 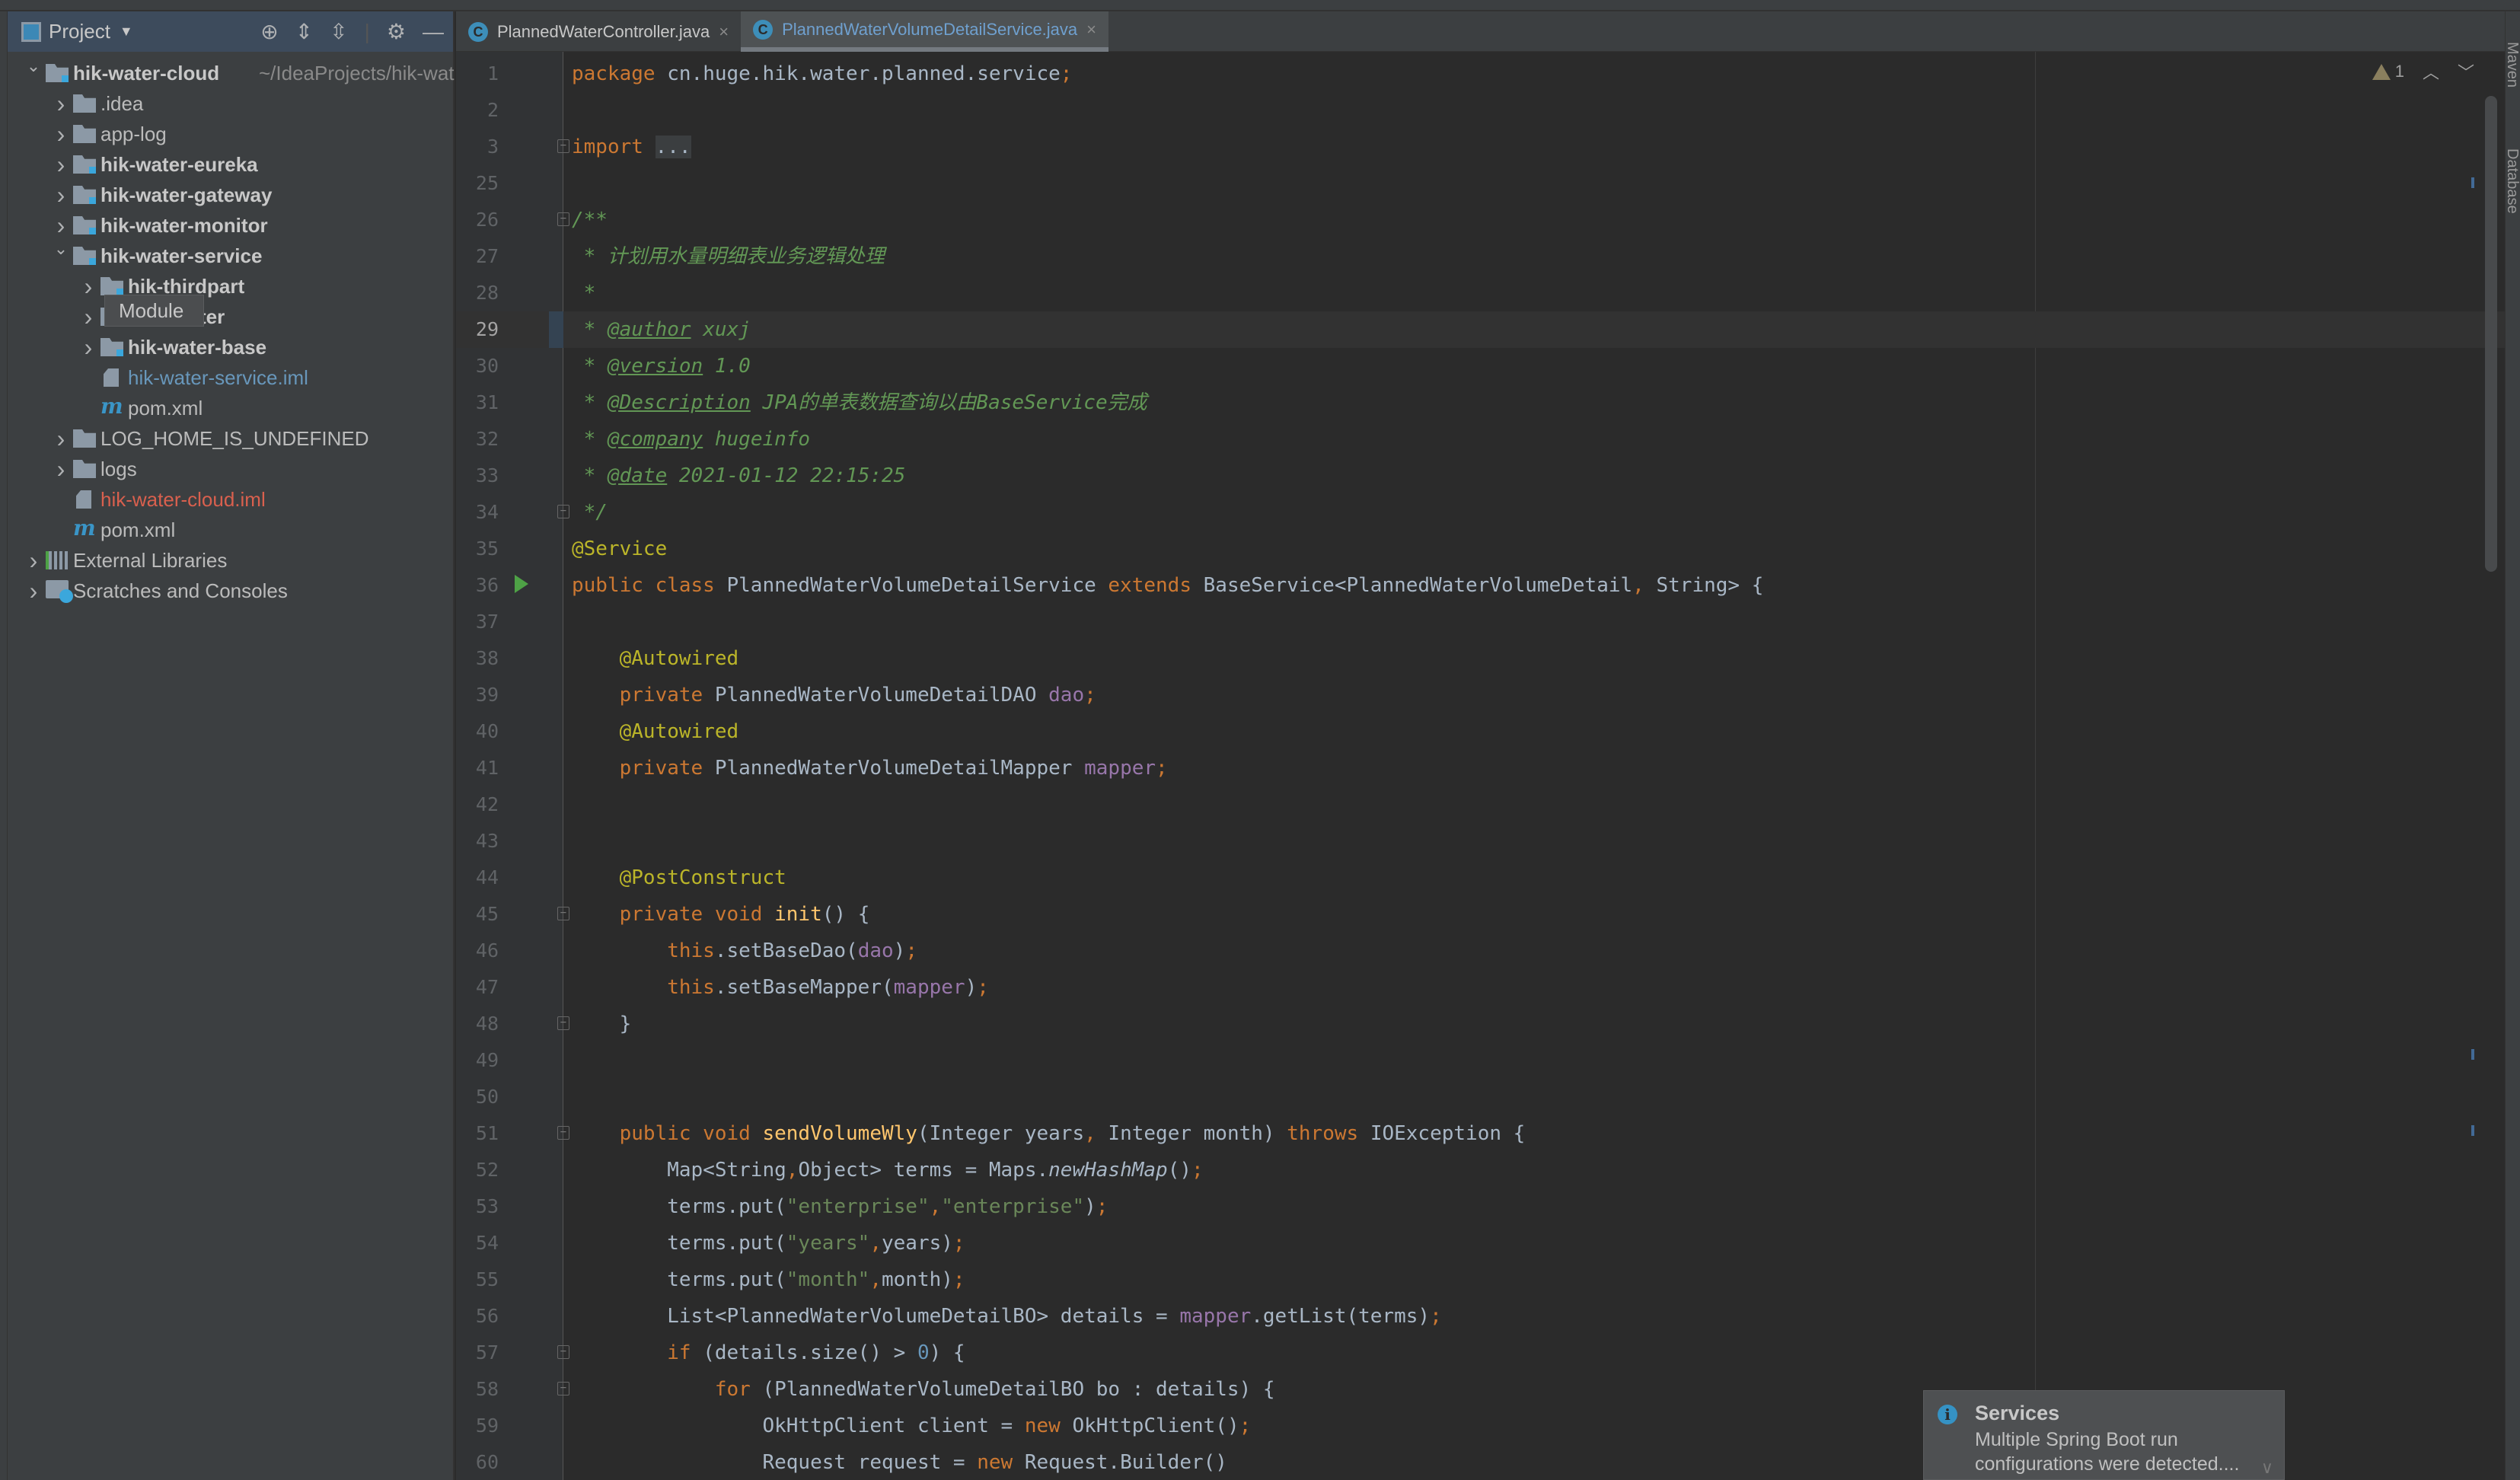 I want to click on code-line: 26 −/**, so click(x=1480, y=220).